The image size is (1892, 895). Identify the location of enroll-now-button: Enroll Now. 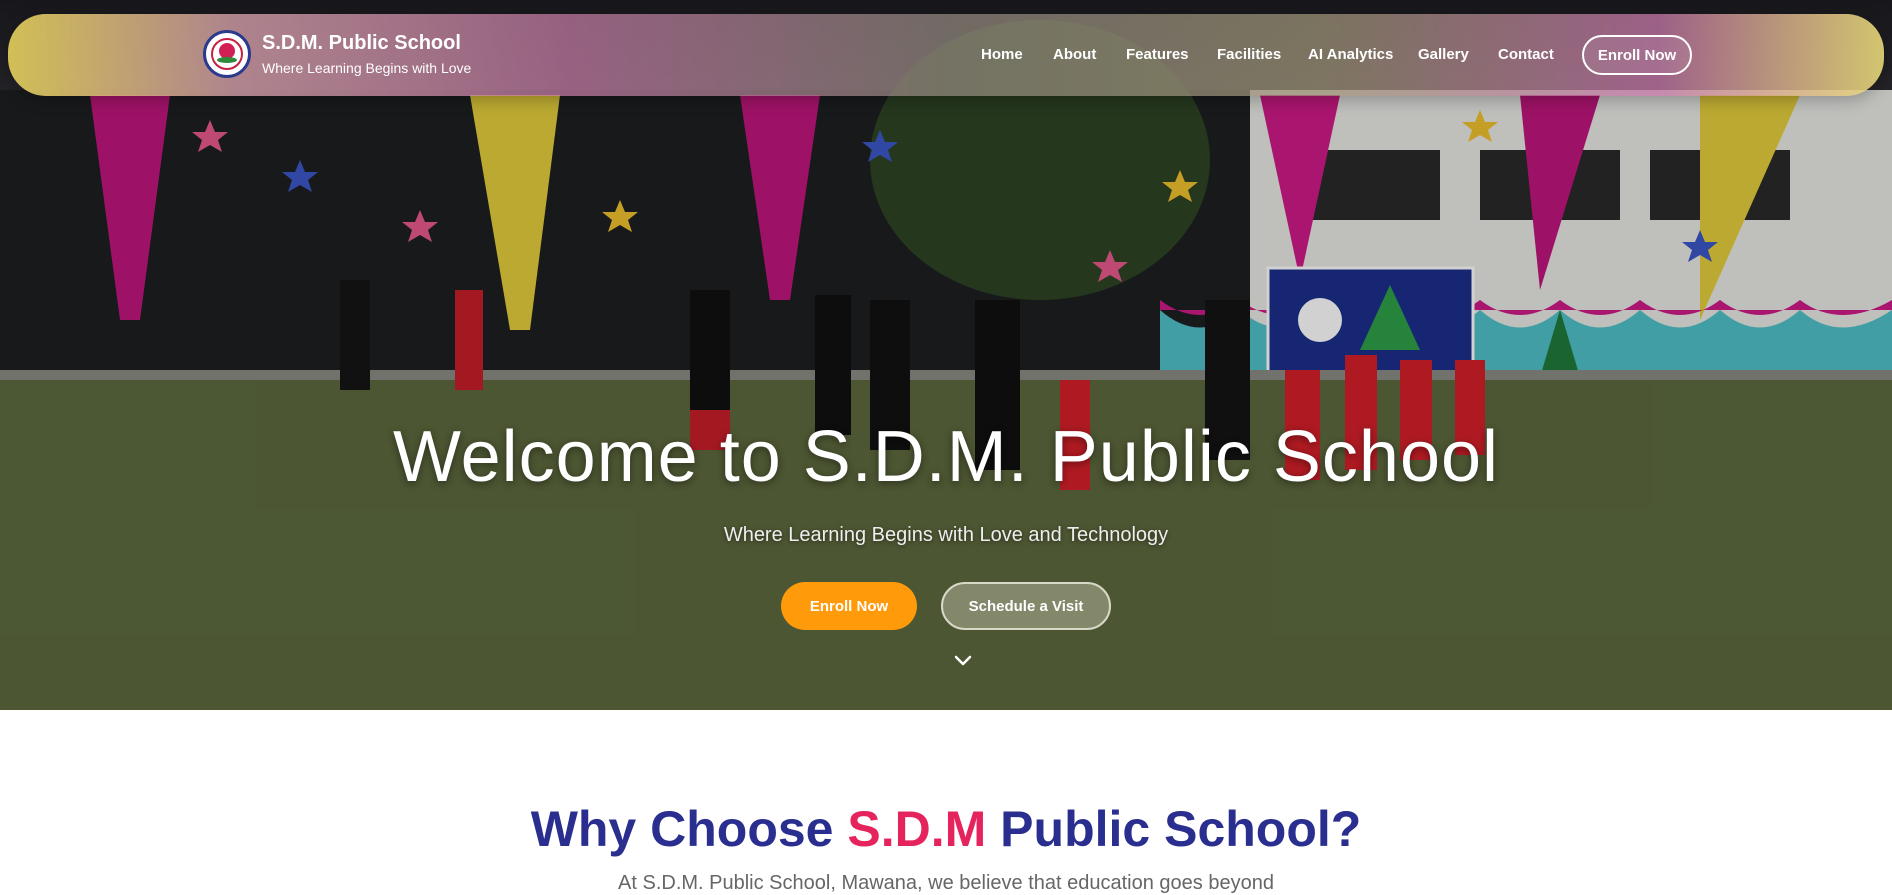
(849, 606).